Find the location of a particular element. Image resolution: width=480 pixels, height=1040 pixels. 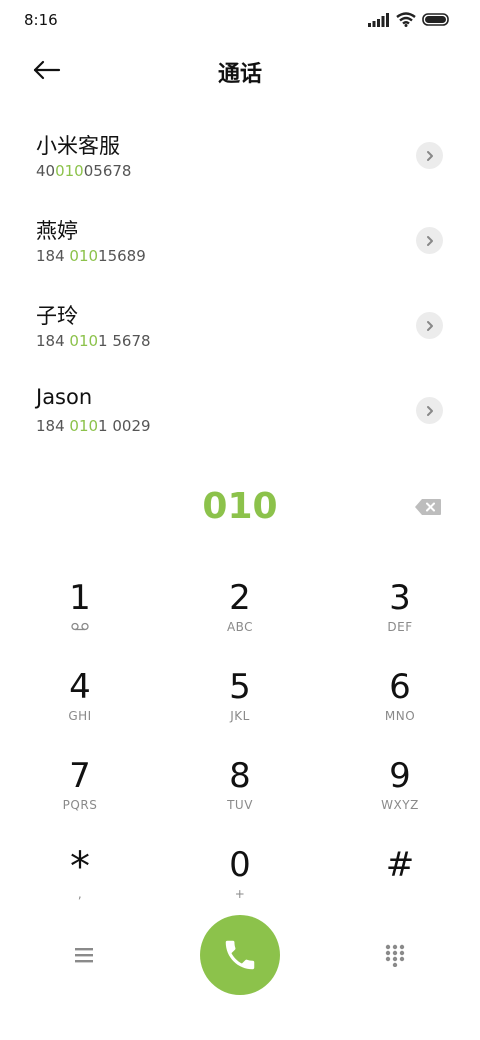

key-digit: 6 is located at coordinates (400, 687).